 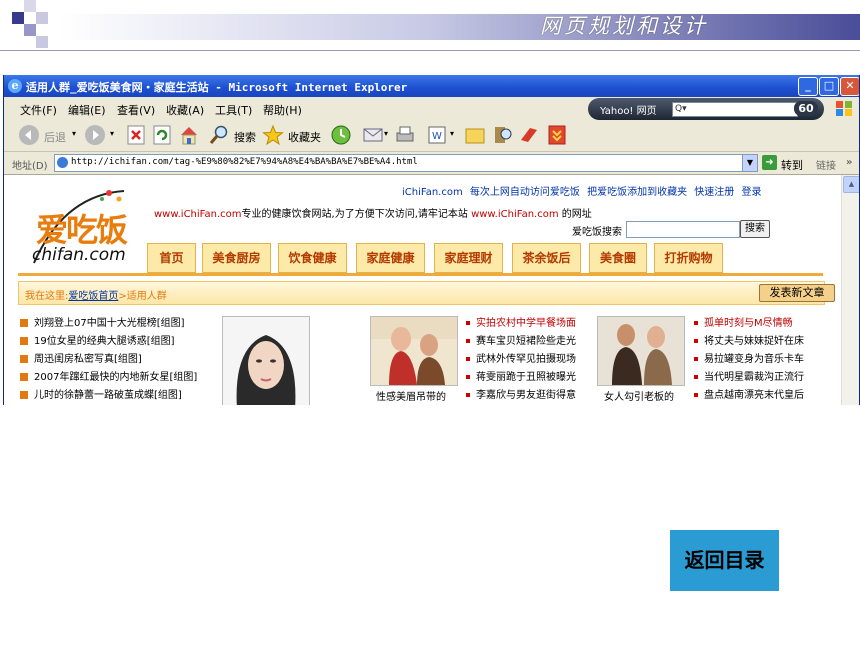 I want to click on go-button: 转到, so click(x=792, y=165).